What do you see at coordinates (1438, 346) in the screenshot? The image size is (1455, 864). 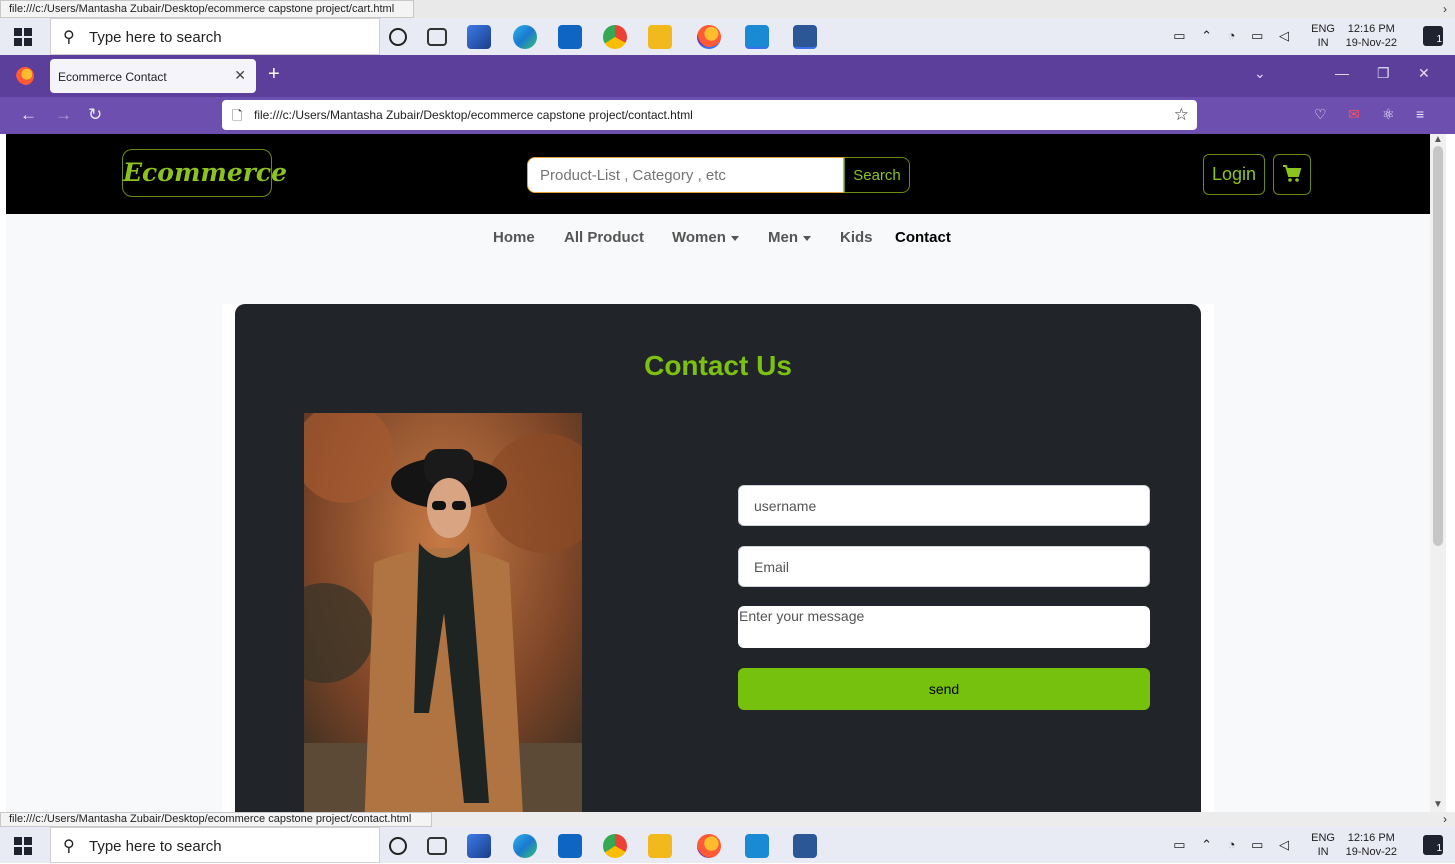 I see `scrollbar-thumb` at bounding box center [1438, 346].